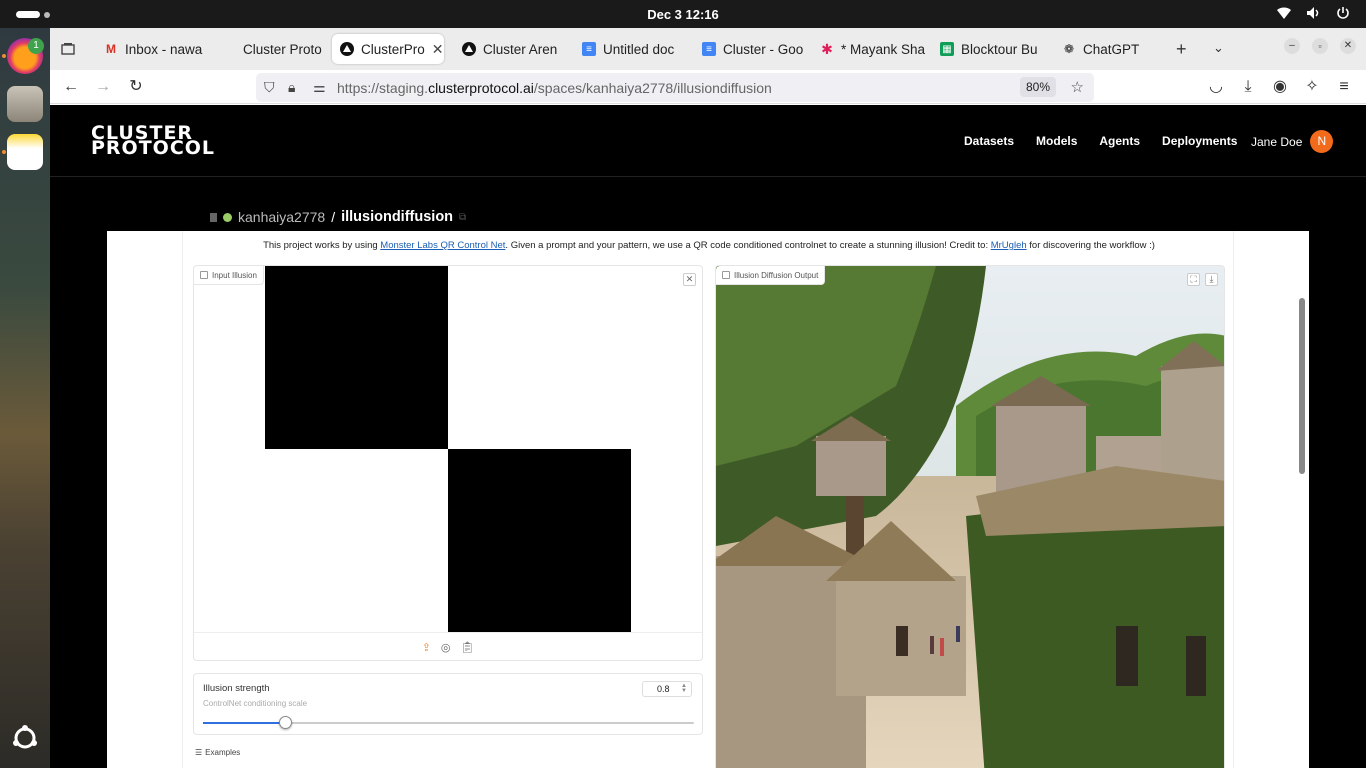 The image size is (1366, 768). I want to click on tab-label: Cluster - Goo, so click(763, 49).